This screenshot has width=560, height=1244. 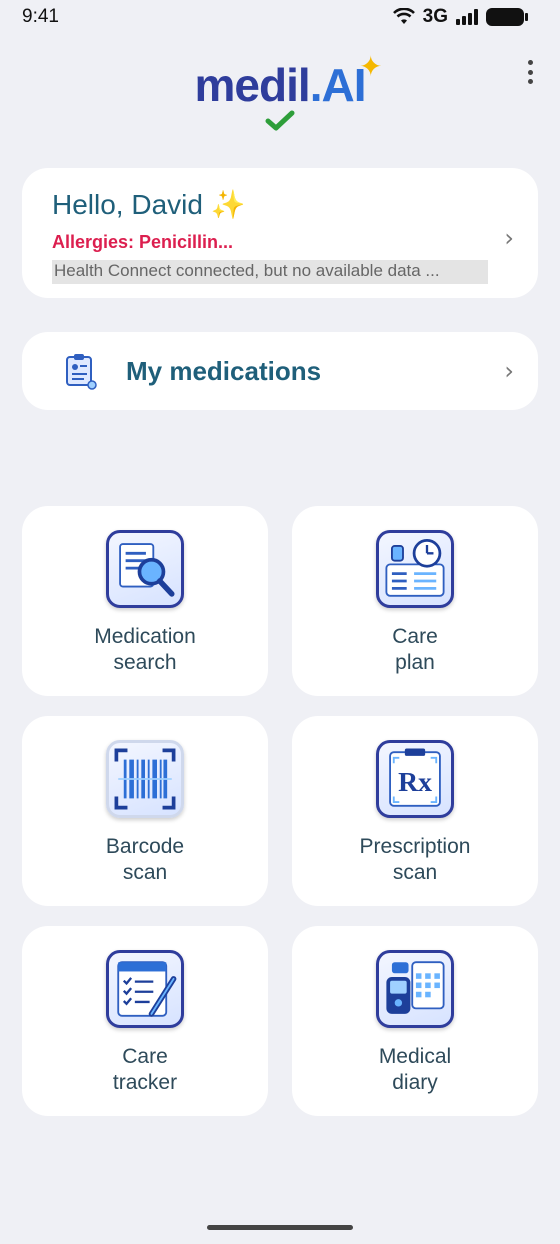 What do you see at coordinates (145, 779) in the screenshot?
I see `barcode-icon` at bounding box center [145, 779].